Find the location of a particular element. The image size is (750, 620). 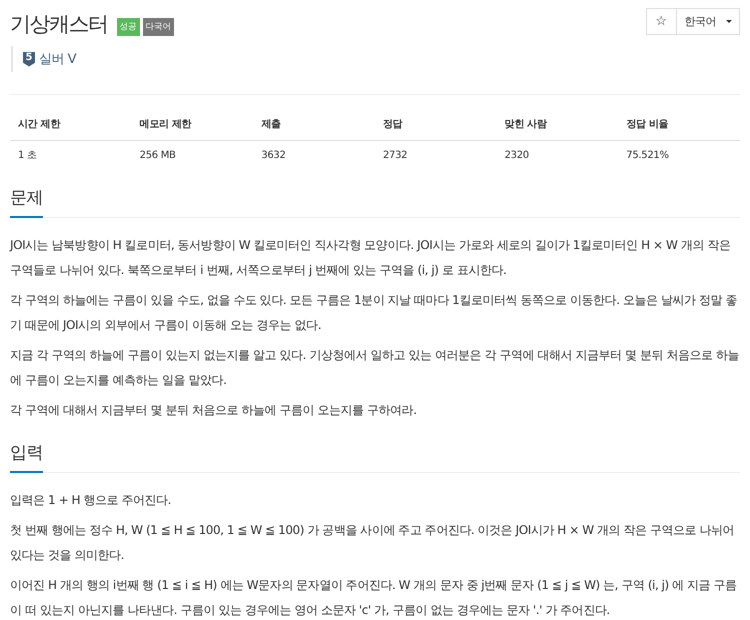

paragraph: 입력은 1 + H 행으로 주어진다. is located at coordinates (91, 500).